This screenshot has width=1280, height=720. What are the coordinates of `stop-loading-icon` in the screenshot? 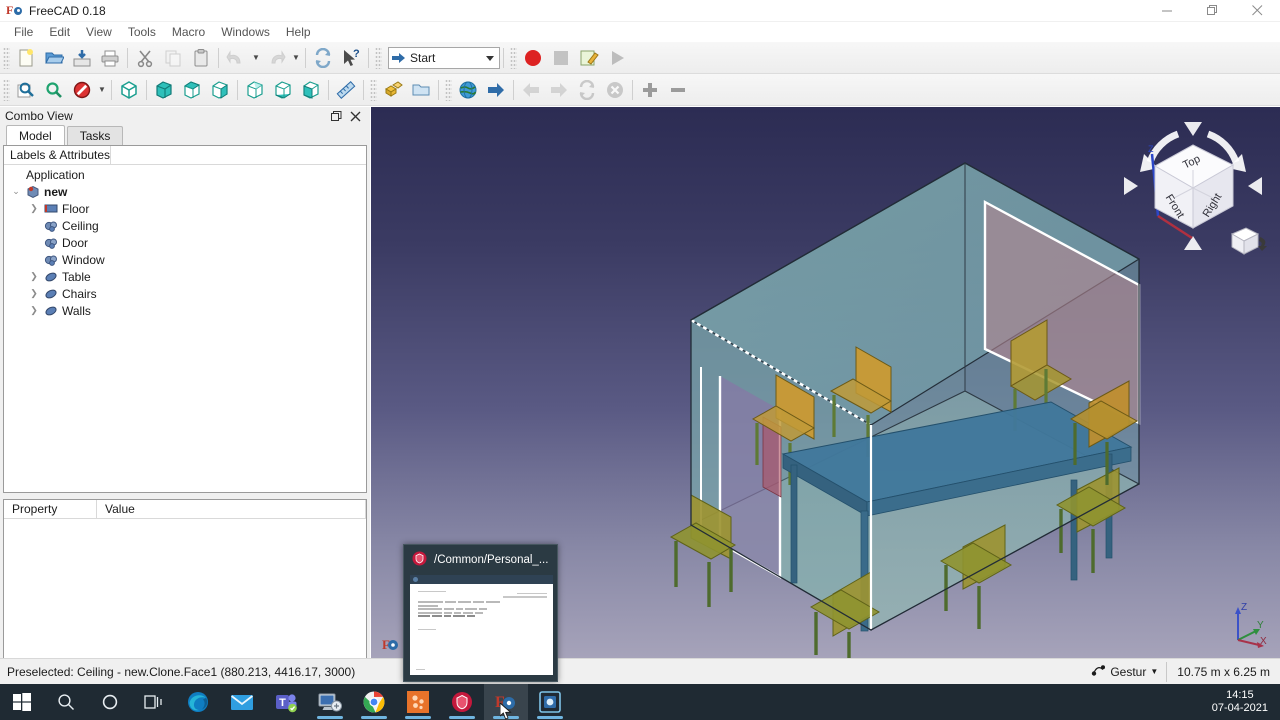 It's located at (615, 90).